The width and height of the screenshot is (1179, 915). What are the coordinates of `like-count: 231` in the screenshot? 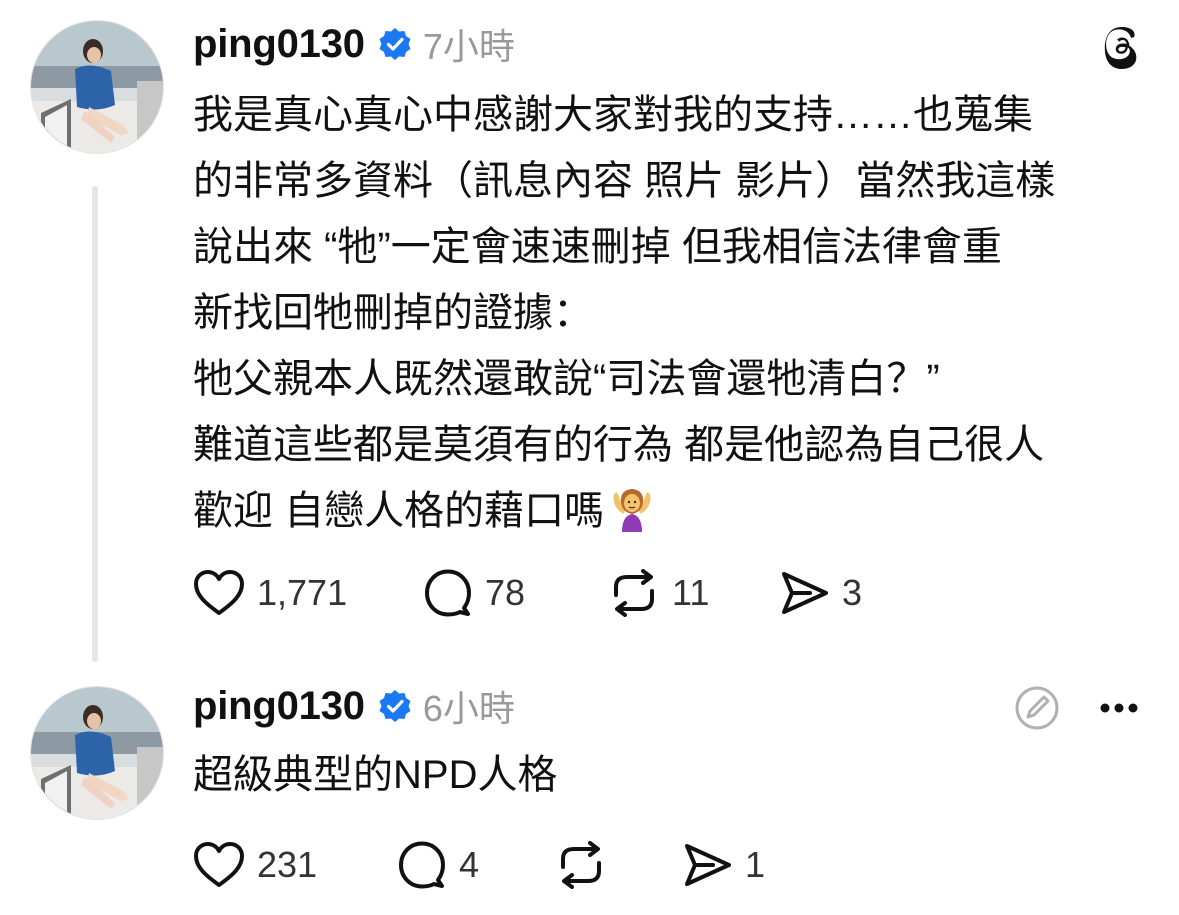 It's located at (287, 864).